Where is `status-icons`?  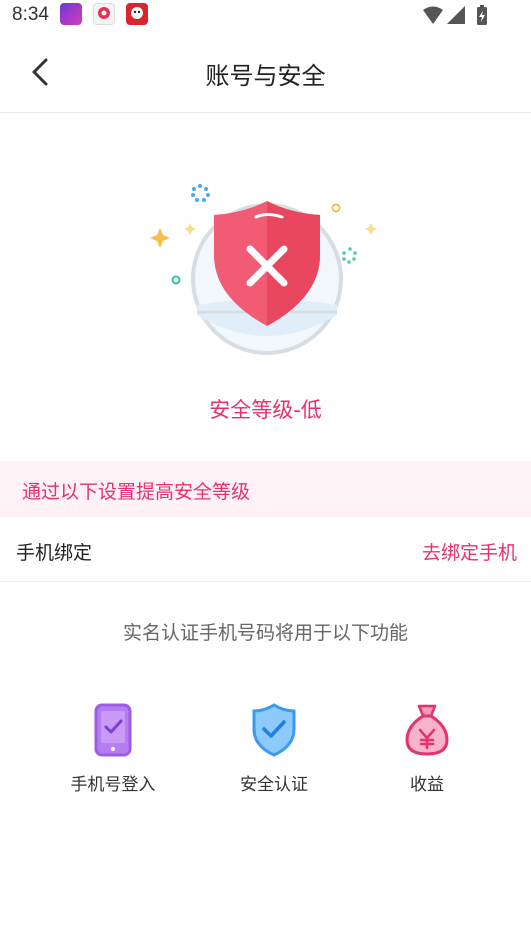 status-icons is located at coordinates (457, 18).